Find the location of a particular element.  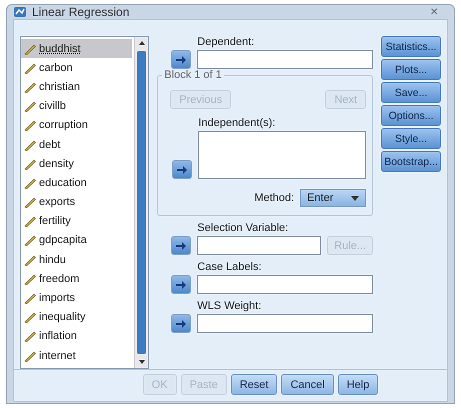

field-label: WLS Weight: is located at coordinates (229, 306).